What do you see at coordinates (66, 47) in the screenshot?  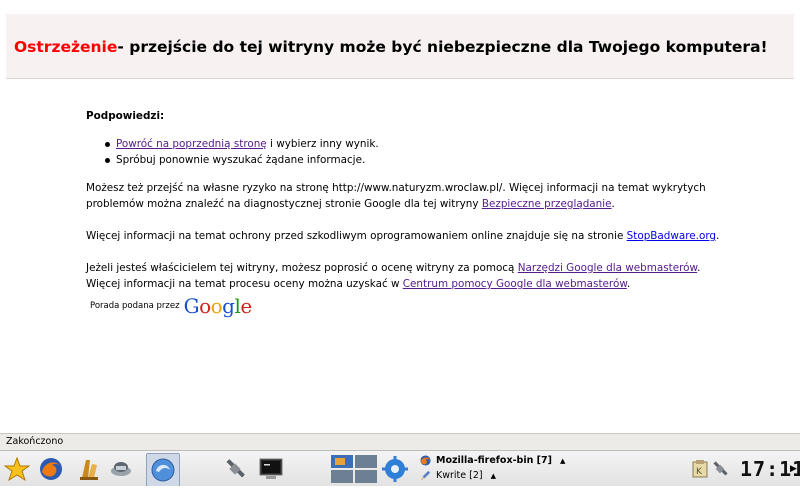 I see `warning-word: Ostrzeżenie` at bounding box center [66, 47].